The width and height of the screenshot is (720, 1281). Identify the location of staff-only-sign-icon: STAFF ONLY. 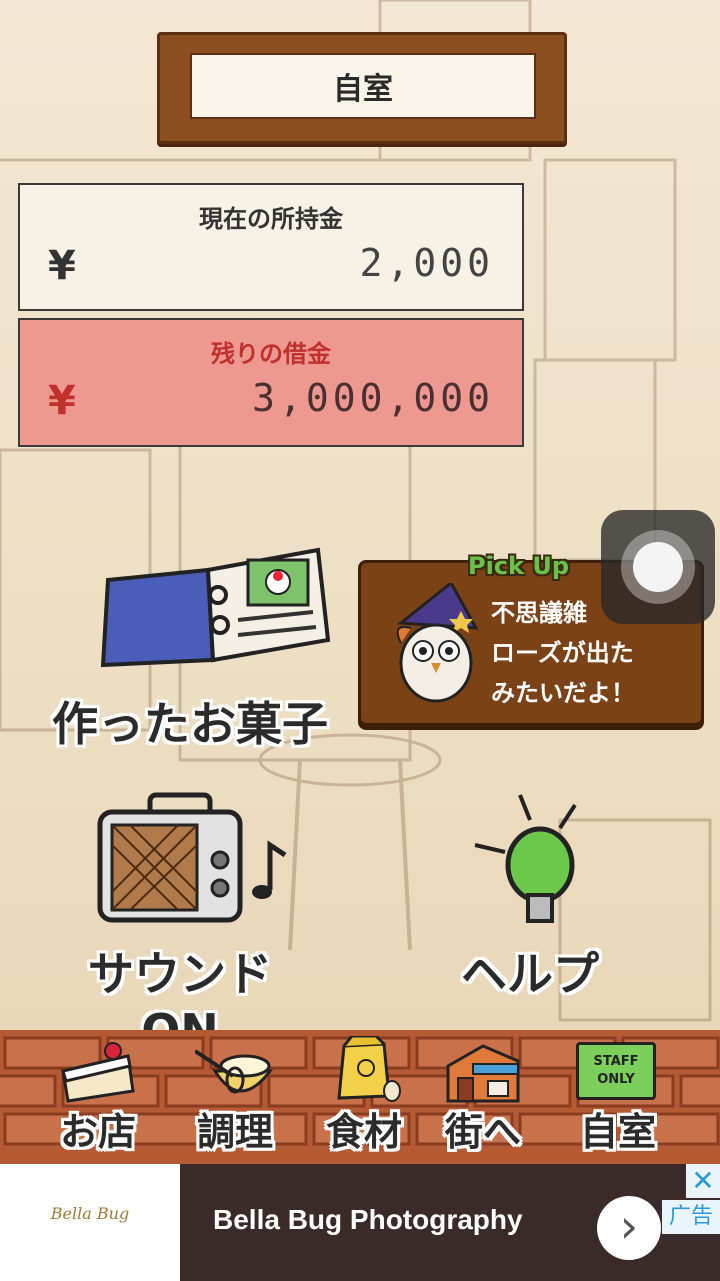
(616, 1071).